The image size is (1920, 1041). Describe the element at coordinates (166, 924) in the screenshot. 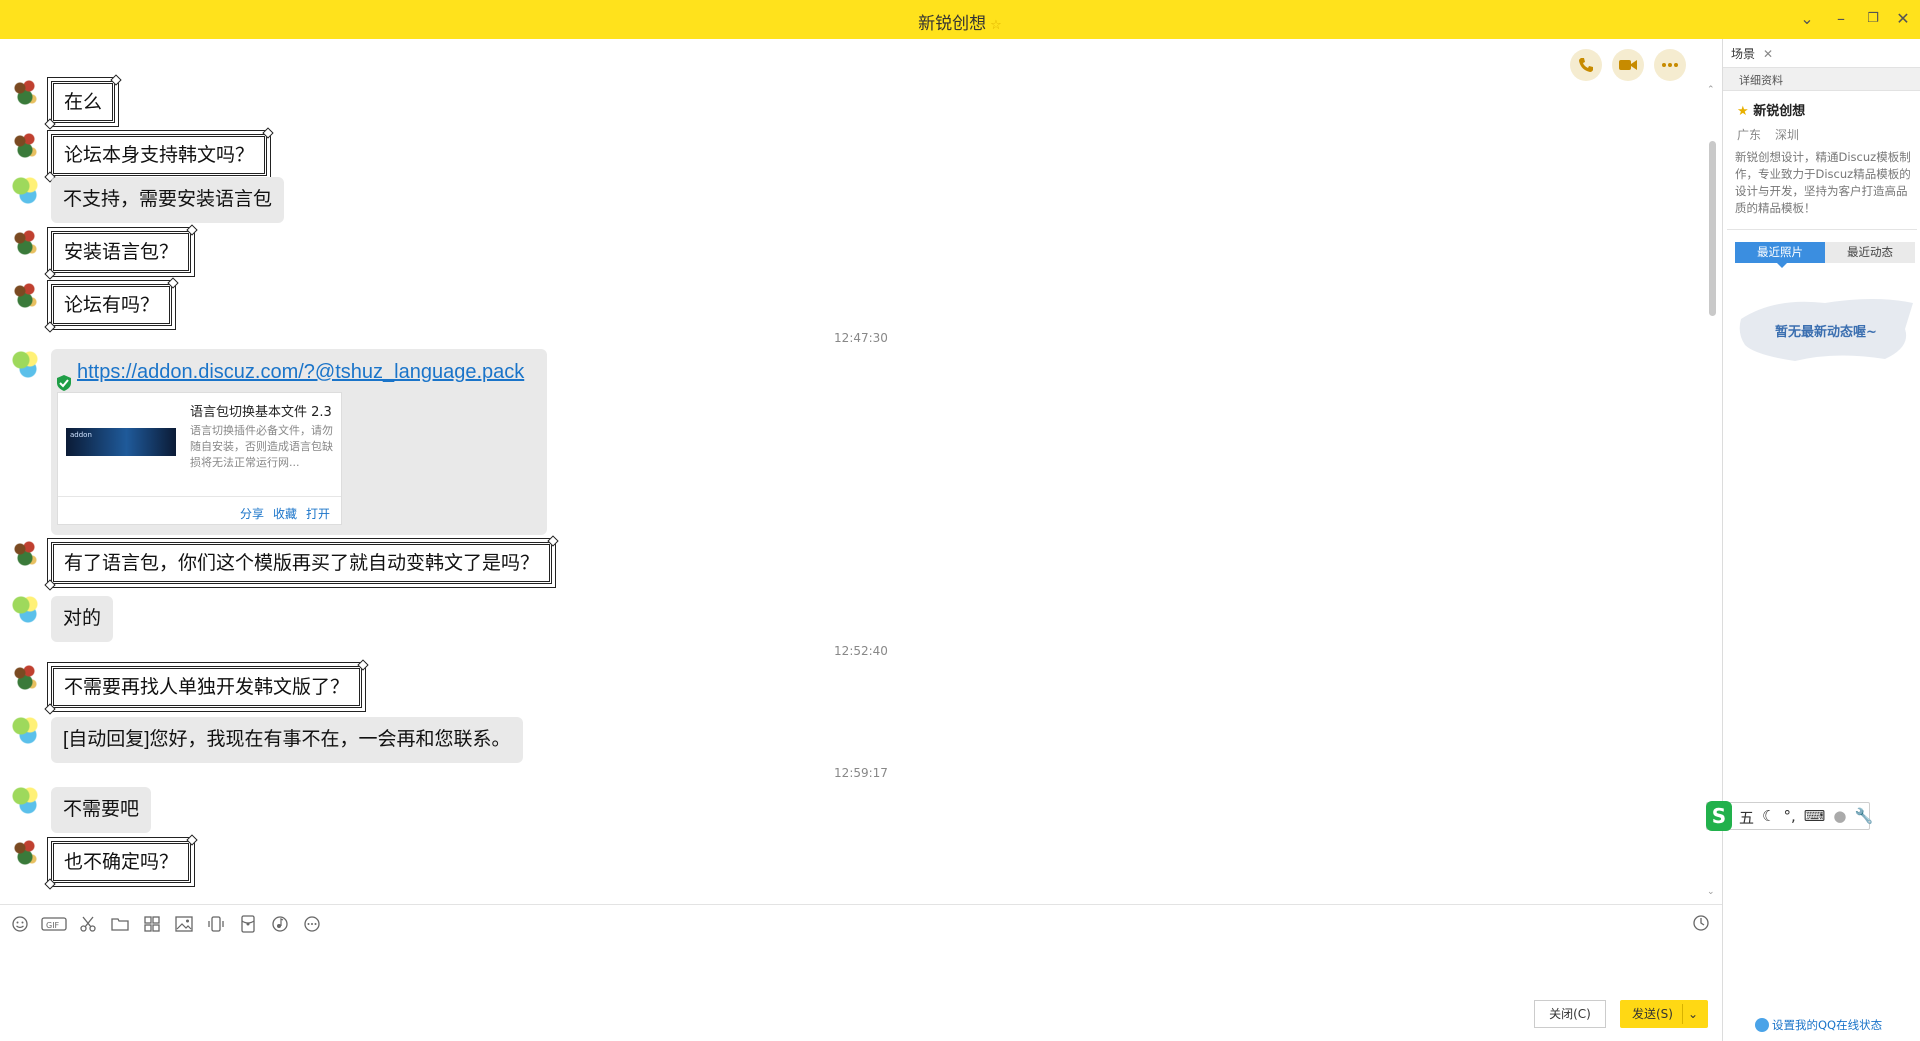

I see `input-toolbar: GIF` at that location.